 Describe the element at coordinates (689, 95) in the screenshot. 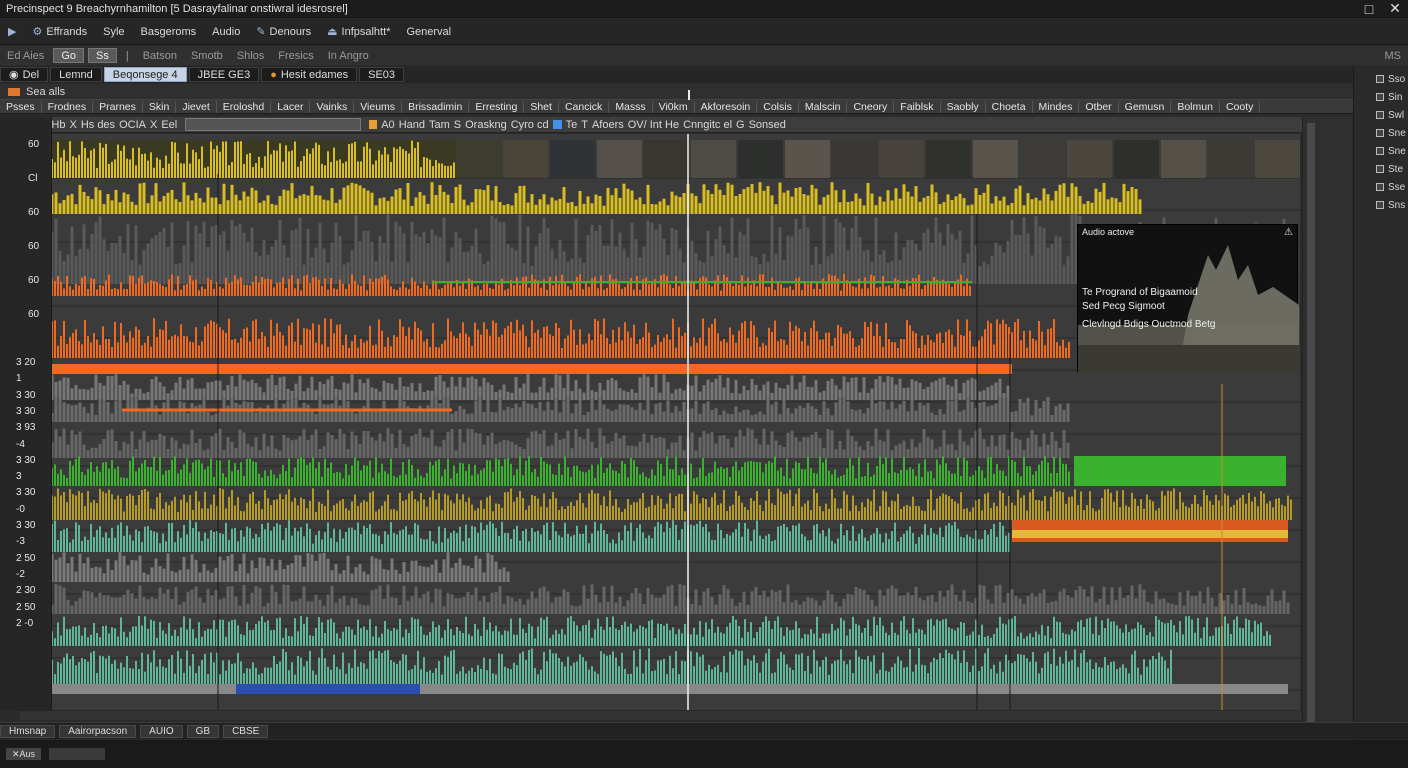

I see `playhead-marker` at that location.